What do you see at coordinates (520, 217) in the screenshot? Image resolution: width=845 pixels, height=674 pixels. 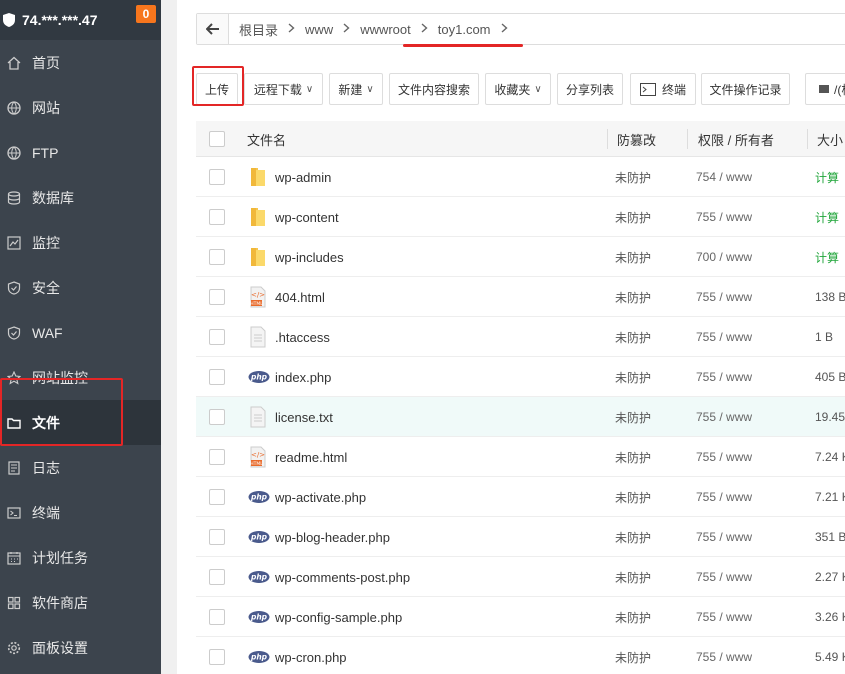 I see `table-row: wp-content 未防护 755 / www 计算` at bounding box center [520, 217].